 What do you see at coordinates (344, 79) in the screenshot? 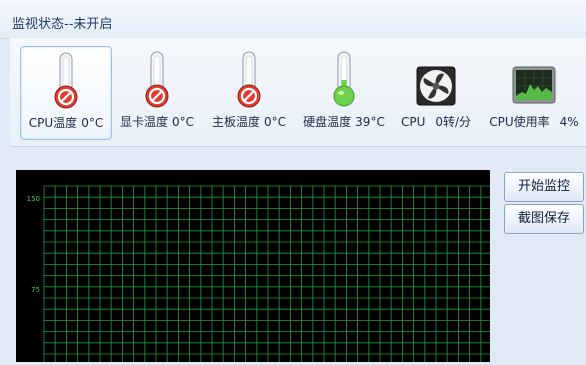
I see `thermometer-green-icon` at bounding box center [344, 79].